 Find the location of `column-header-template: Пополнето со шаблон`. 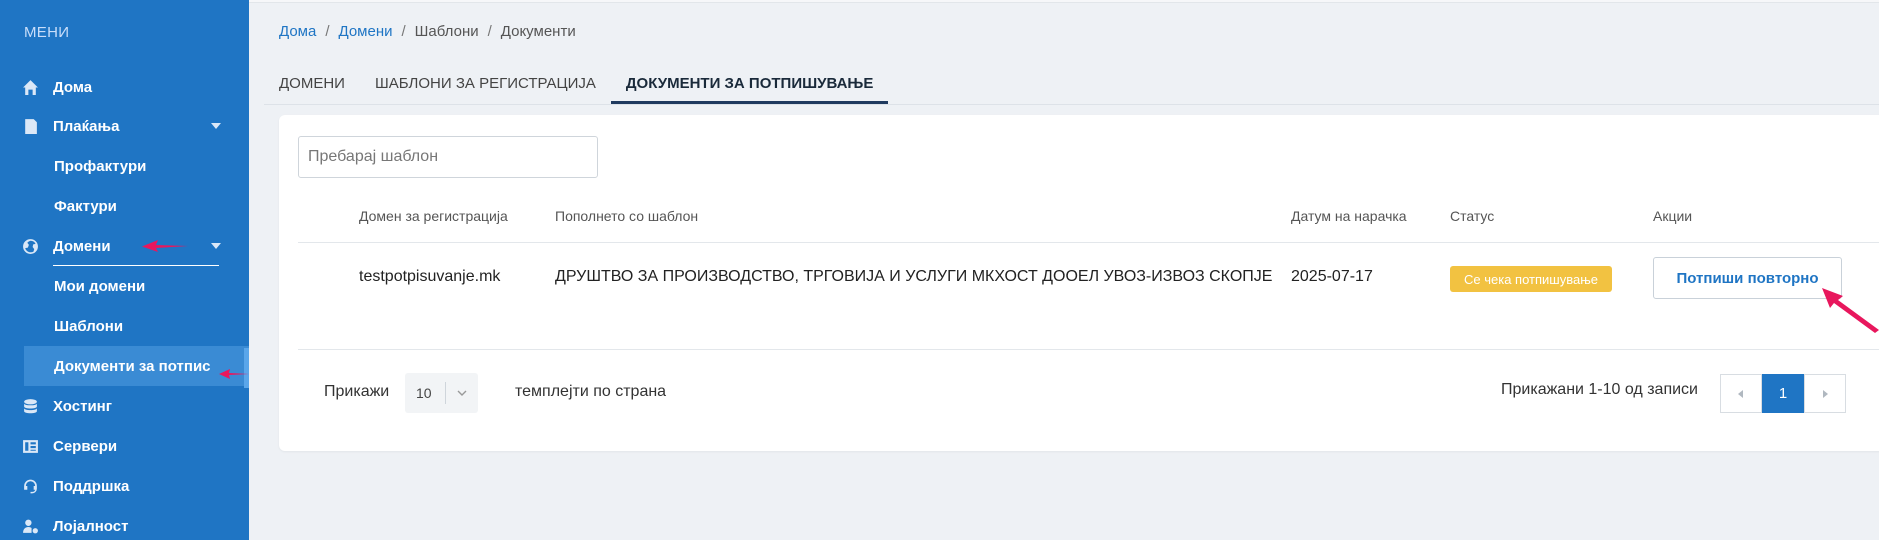

column-header-template: Пополнето со шаблон is located at coordinates (627, 216).